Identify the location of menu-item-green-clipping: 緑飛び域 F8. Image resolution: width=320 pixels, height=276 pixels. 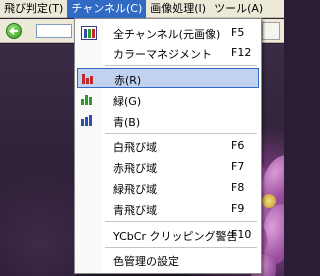
(168, 188).